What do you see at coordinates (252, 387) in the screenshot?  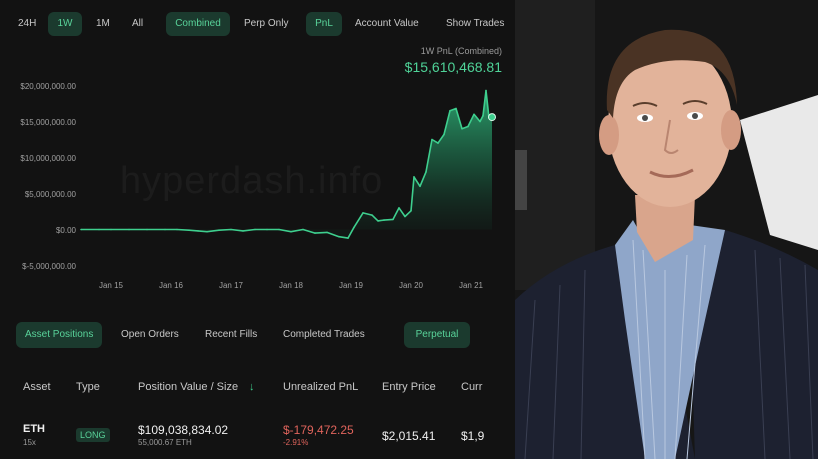 I see `sort-arrow-icon: ↓` at bounding box center [252, 387].